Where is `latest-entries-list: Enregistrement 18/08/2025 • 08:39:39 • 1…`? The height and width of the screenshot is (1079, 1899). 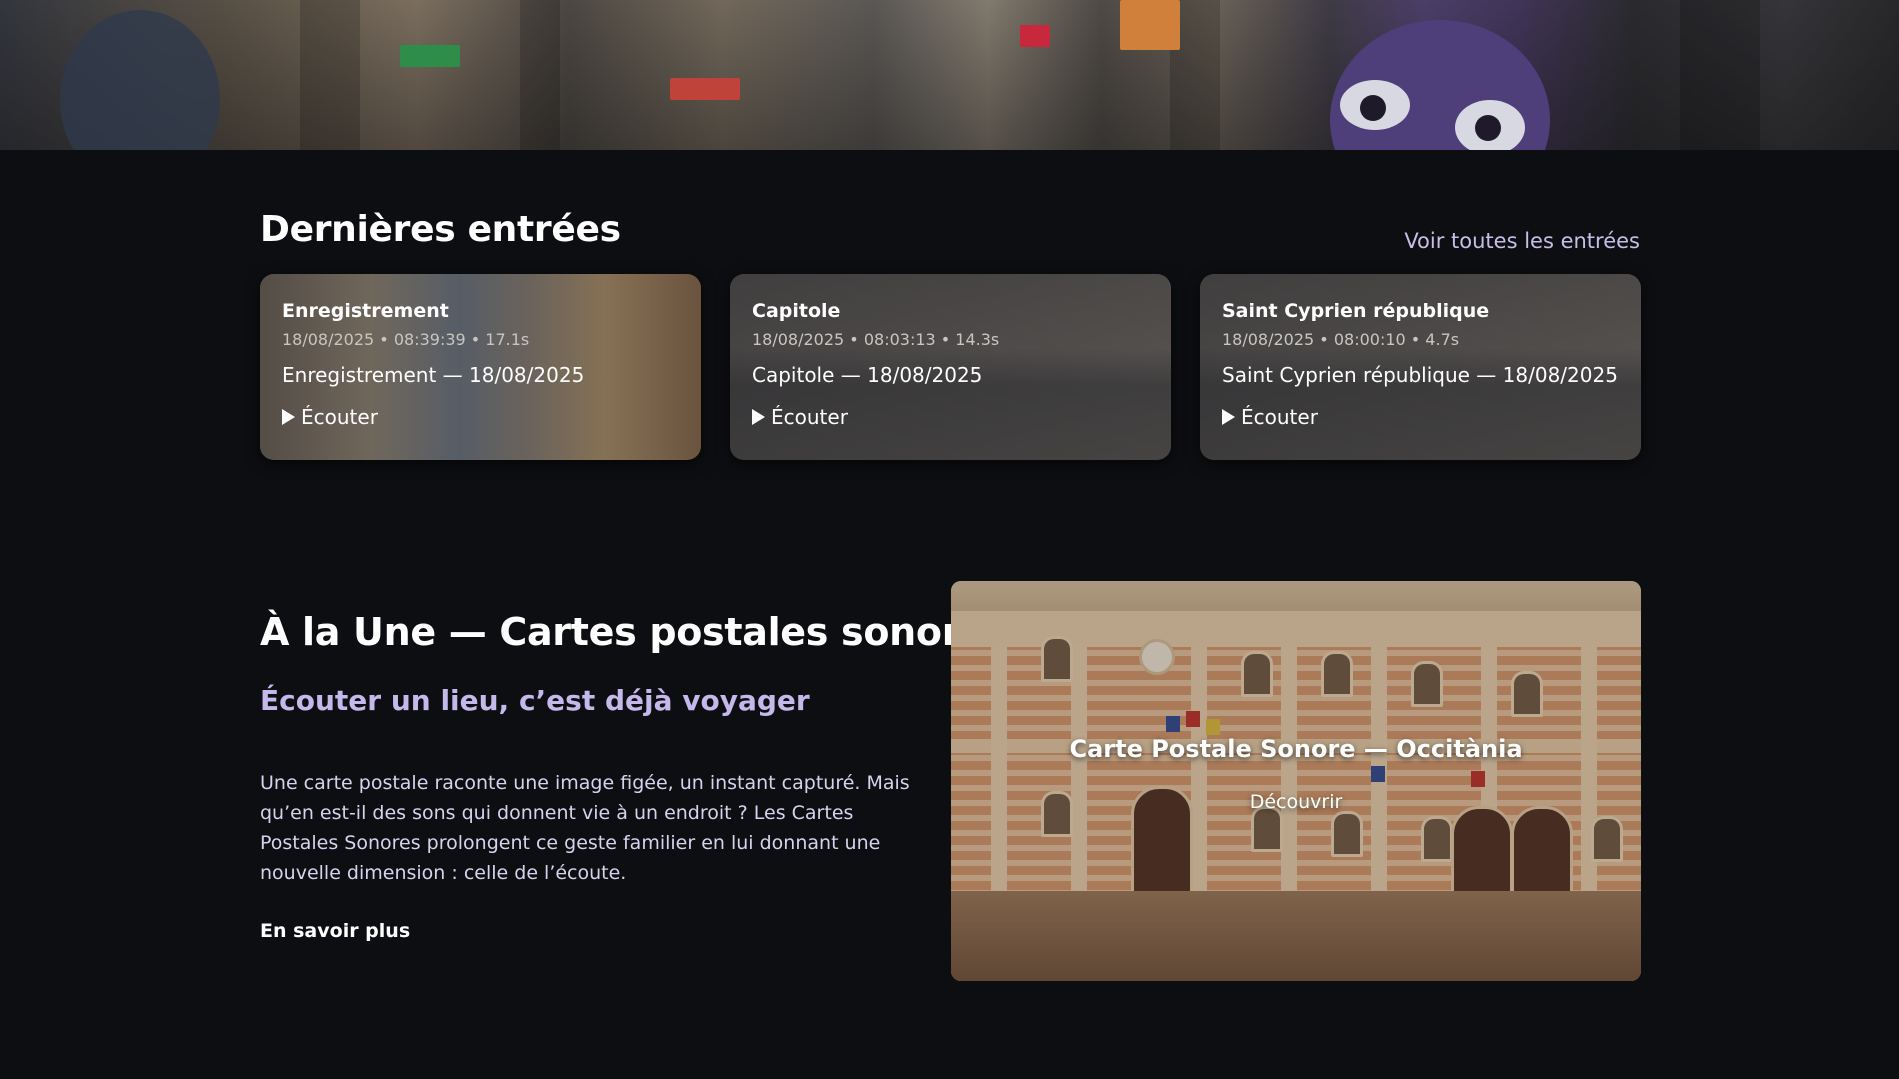
latest-entries-list: Enregistrement 18/08/2025 • 08:39:39 • 1… is located at coordinates (950, 367).